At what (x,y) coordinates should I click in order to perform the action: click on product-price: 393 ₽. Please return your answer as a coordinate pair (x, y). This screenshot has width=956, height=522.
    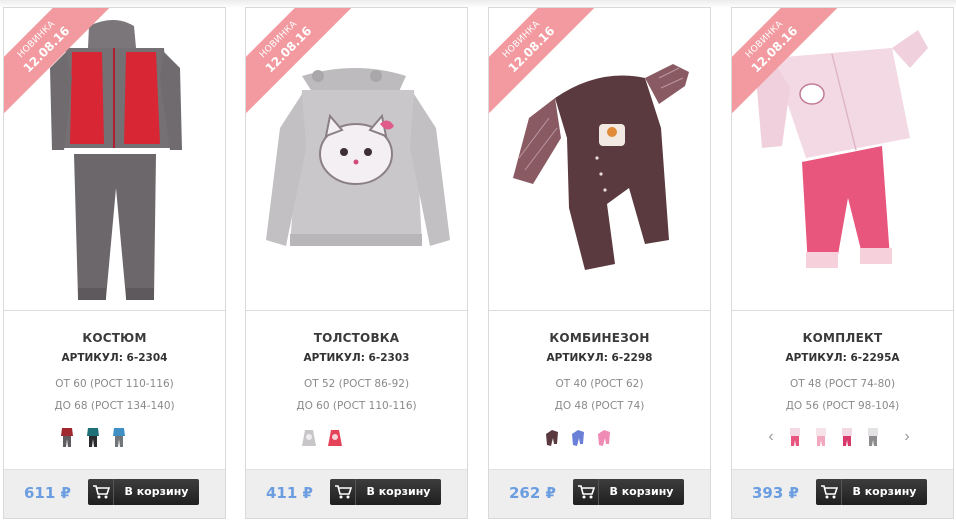
    Looking at the image, I should click on (775, 493).